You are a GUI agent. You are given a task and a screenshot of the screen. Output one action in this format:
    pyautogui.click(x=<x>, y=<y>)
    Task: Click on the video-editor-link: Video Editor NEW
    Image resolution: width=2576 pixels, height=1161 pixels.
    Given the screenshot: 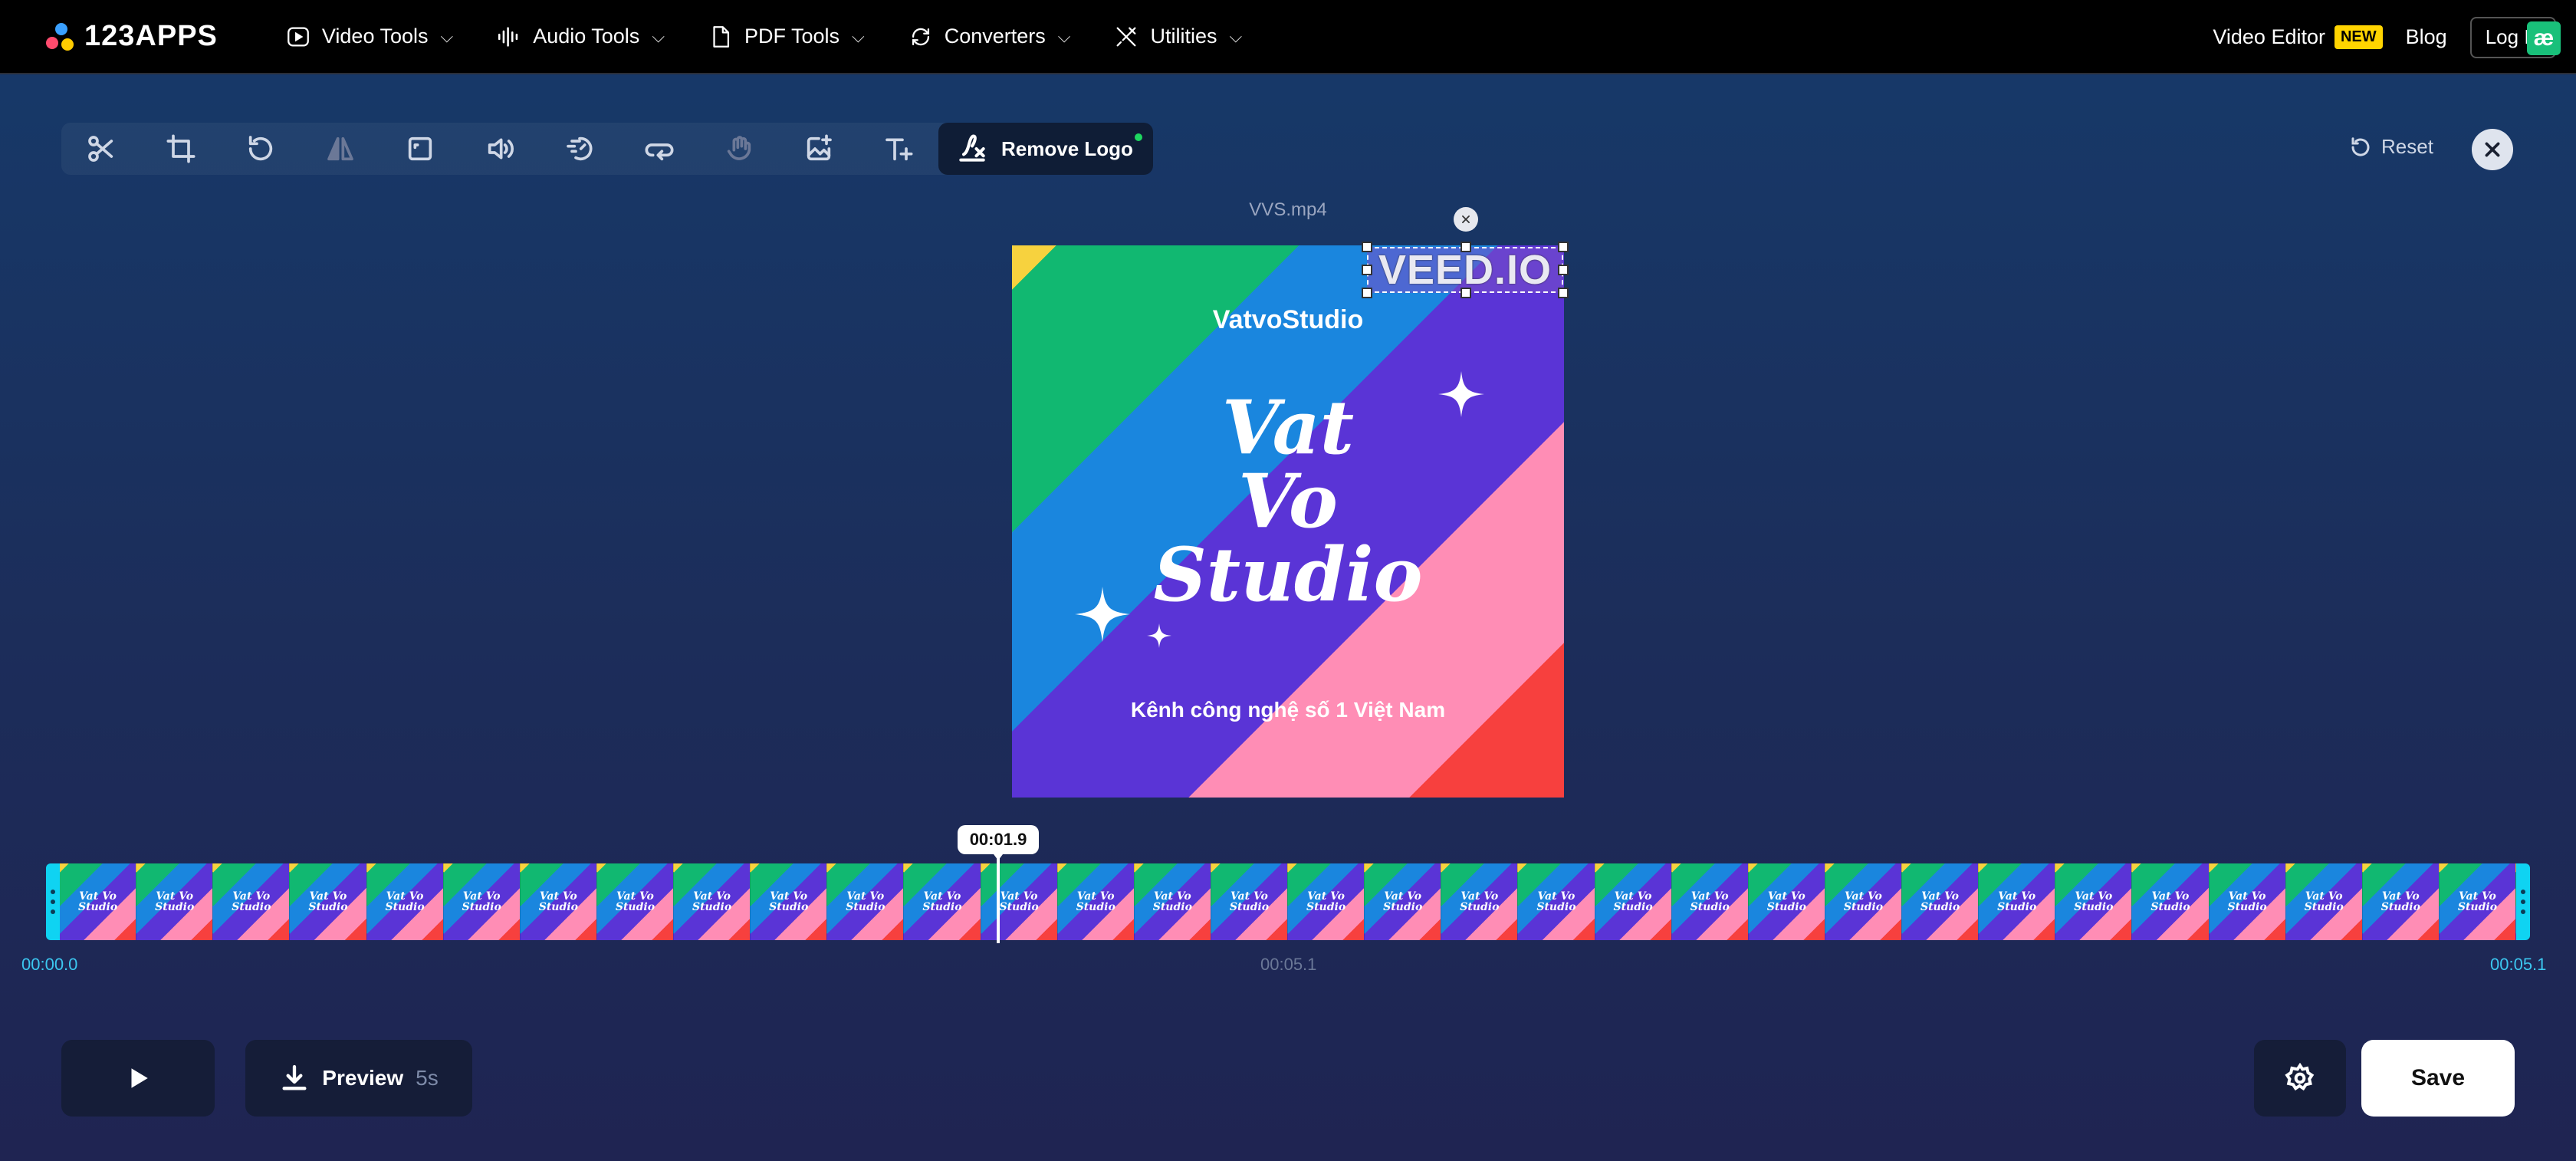 What is the action you would take?
    pyautogui.click(x=2298, y=37)
    